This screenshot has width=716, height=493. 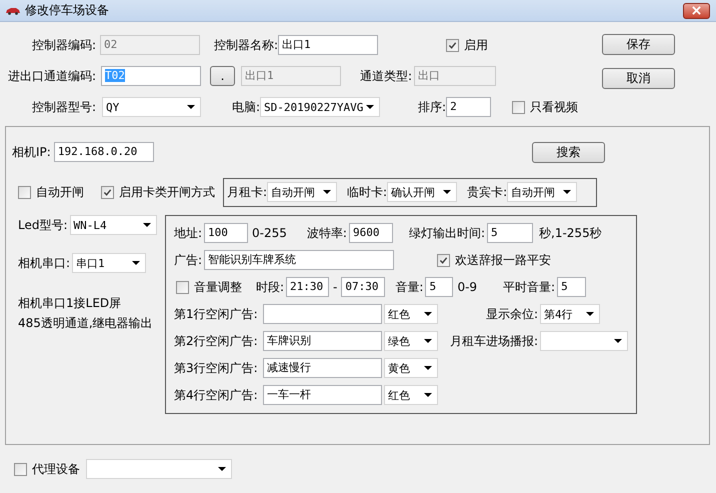 What do you see at coordinates (13, 10) in the screenshot?
I see `car-icon` at bounding box center [13, 10].